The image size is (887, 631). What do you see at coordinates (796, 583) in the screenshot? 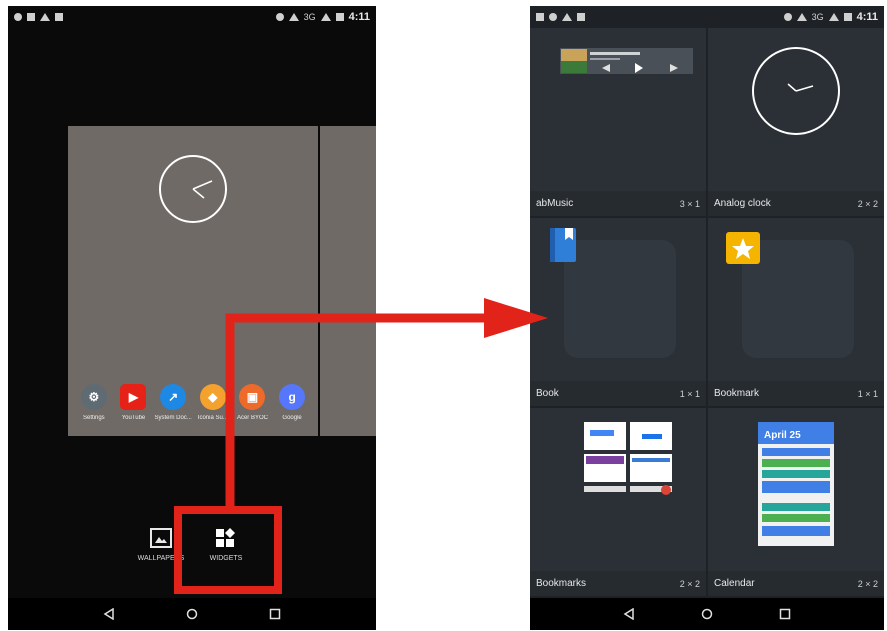
I see `widget-caption: Calendar 2 × 2` at bounding box center [796, 583].